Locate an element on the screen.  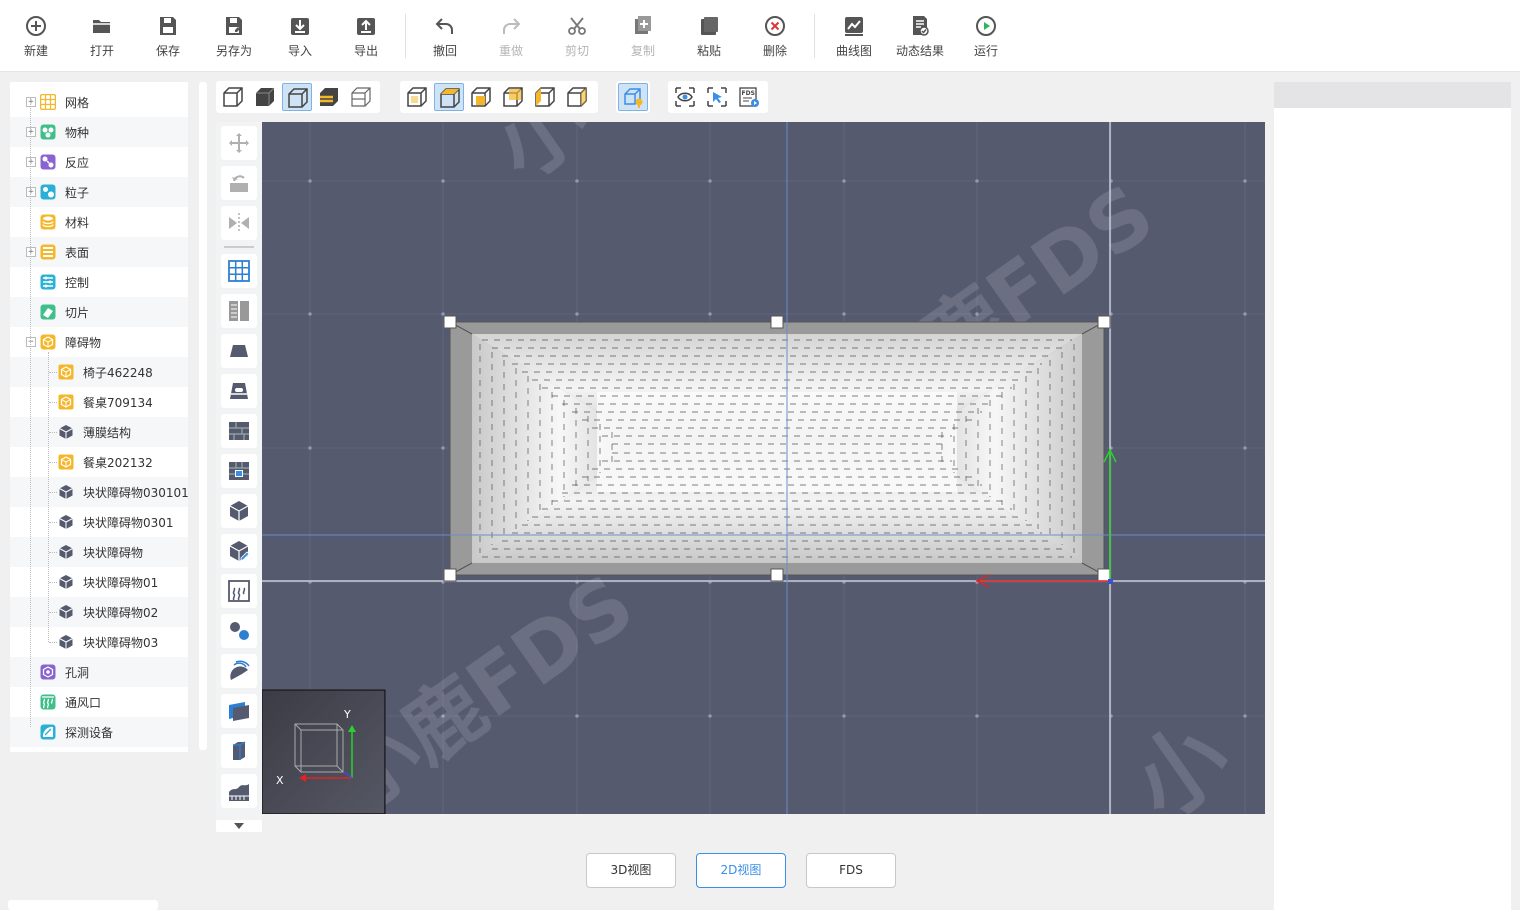
tree-item: 控制 is located at coordinates (99, 282).